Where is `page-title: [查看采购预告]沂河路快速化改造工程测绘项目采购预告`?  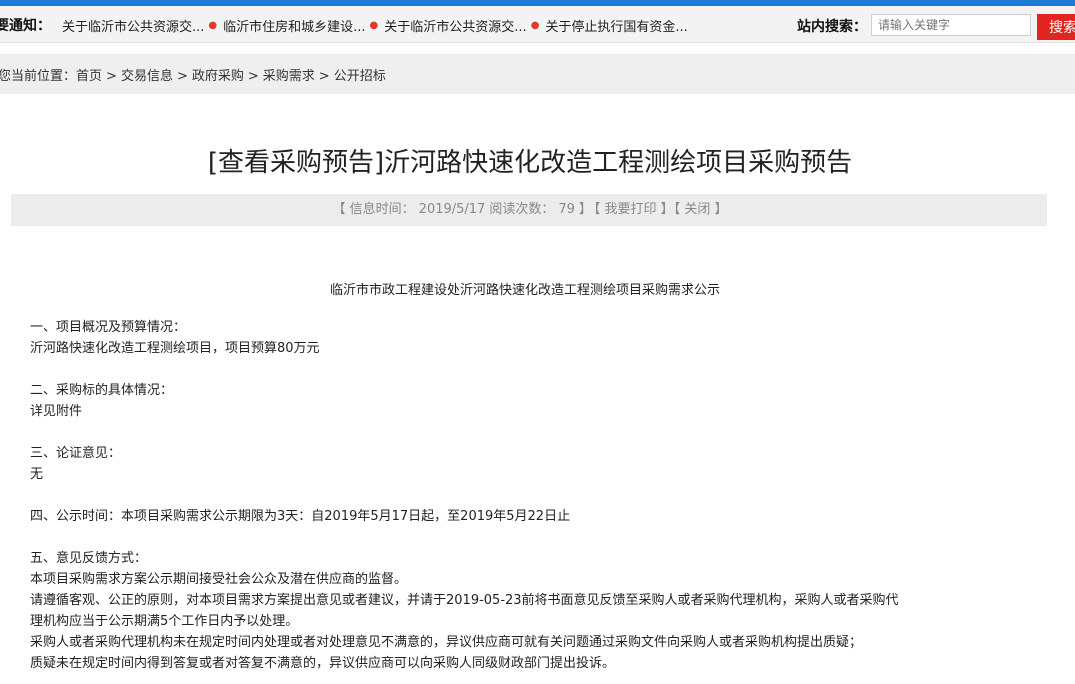 page-title: [查看采购预告]沂河路快速化改造工程测绘项目采购预告 is located at coordinates (530, 163).